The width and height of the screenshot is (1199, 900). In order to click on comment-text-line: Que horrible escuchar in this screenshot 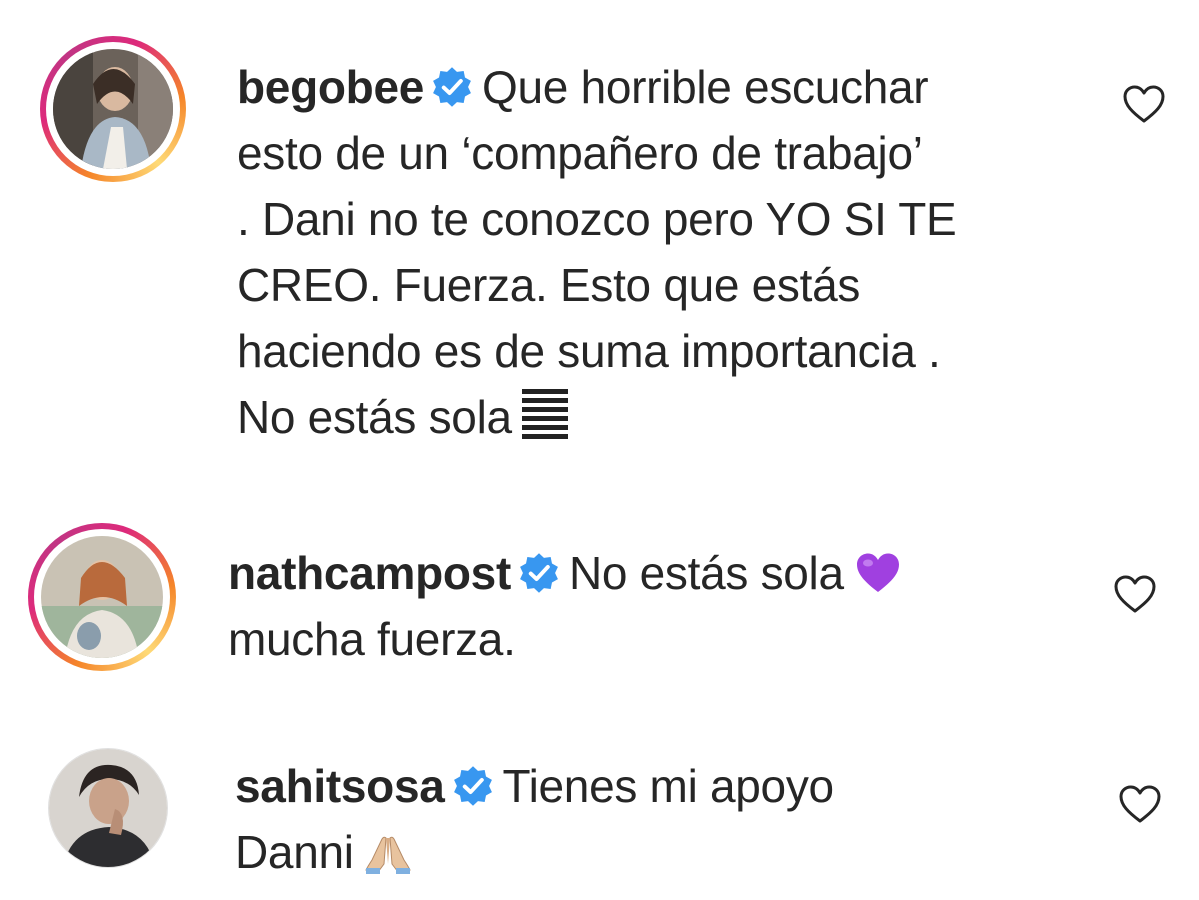, I will do `click(705, 87)`.